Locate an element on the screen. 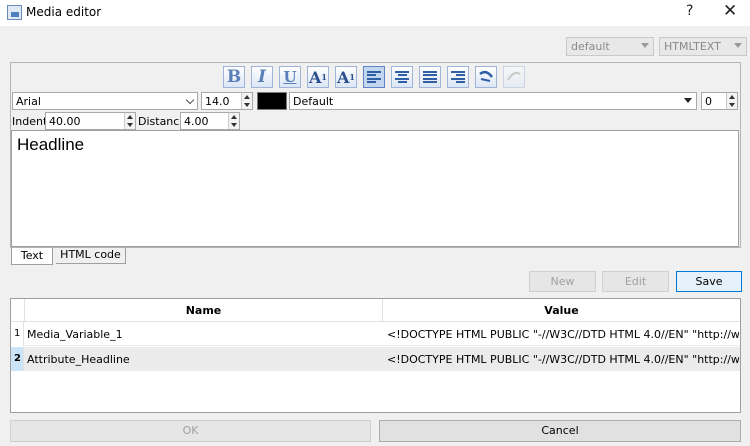 The image size is (750, 446). title-bar: Media editor ? ✕ is located at coordinates (375, 13).